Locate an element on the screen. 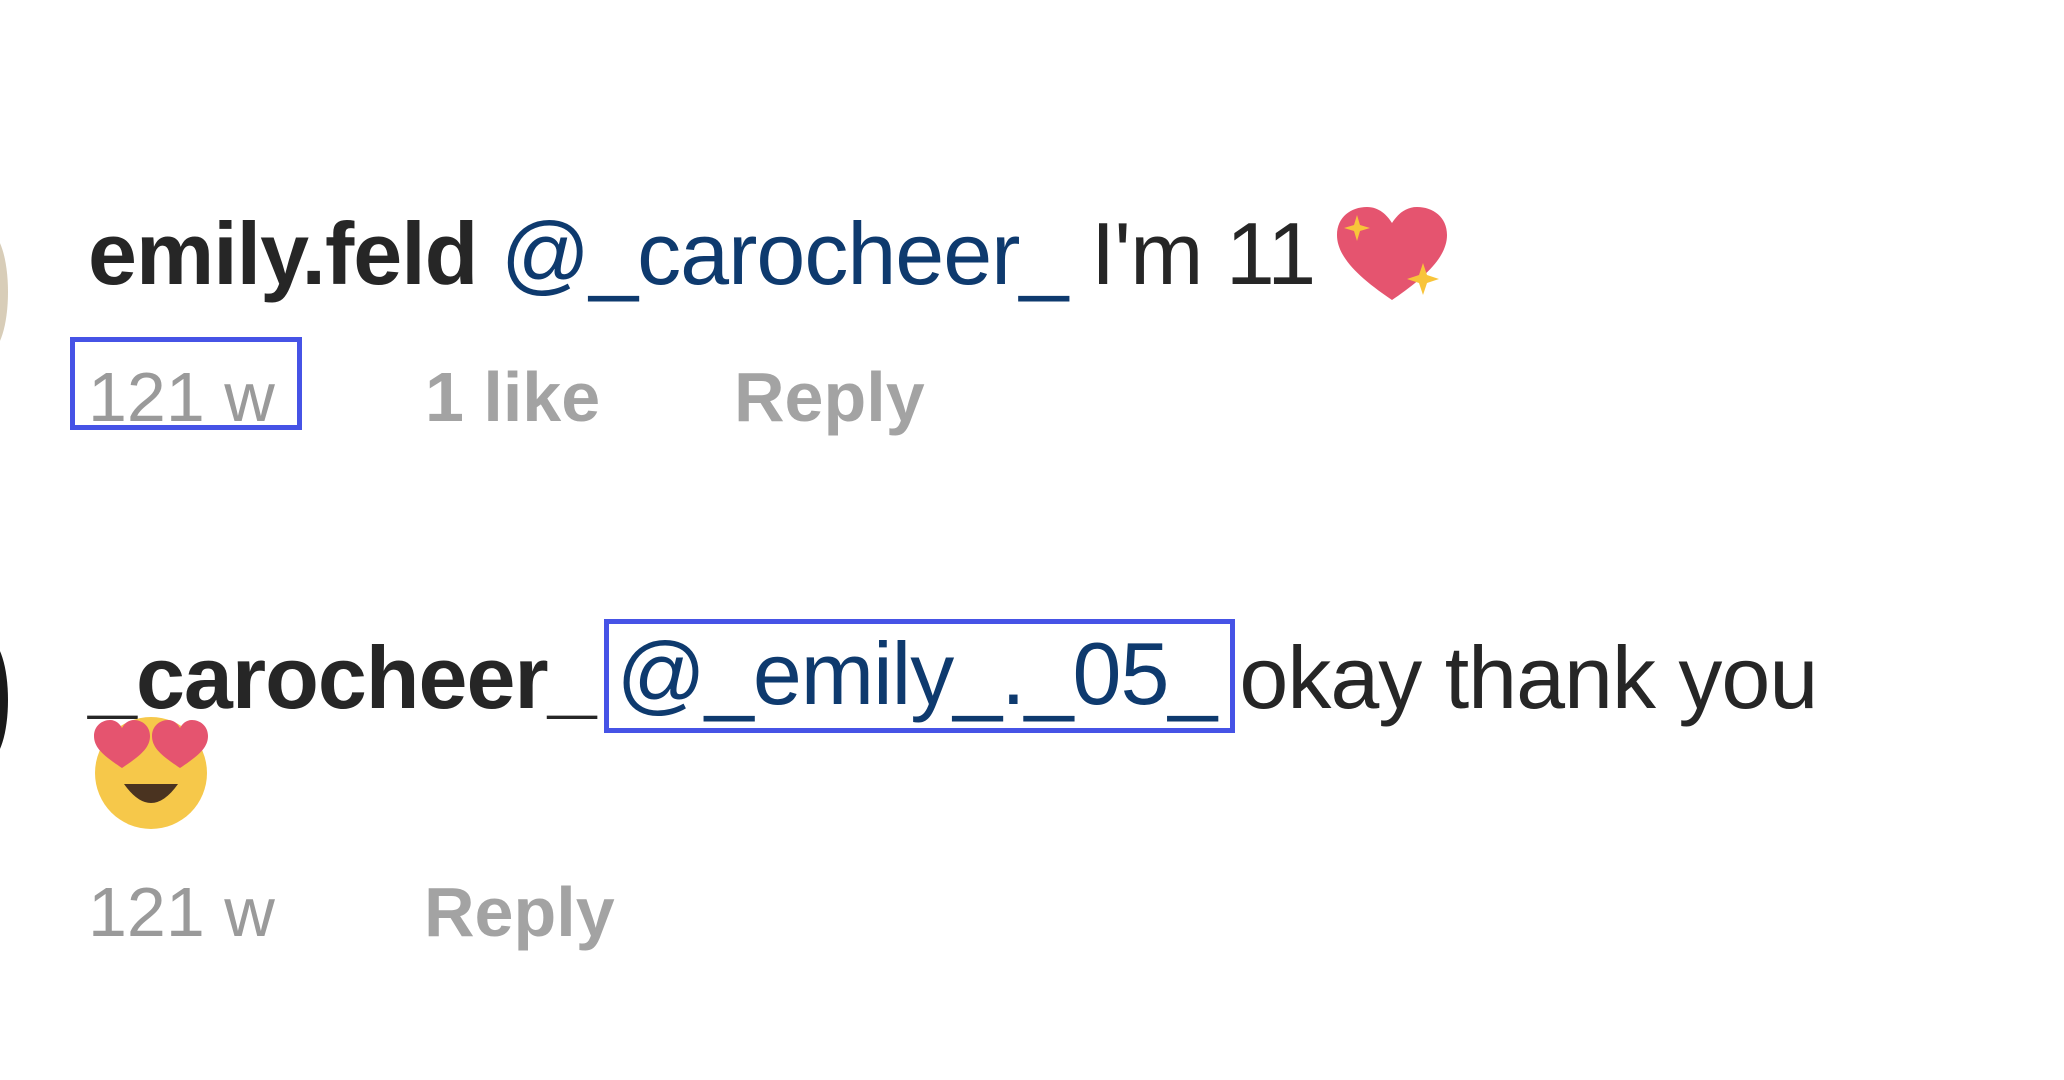  comment-text: _carocheer_ @_emily_._05_ okay thank you is located at coordinates (953, 678).